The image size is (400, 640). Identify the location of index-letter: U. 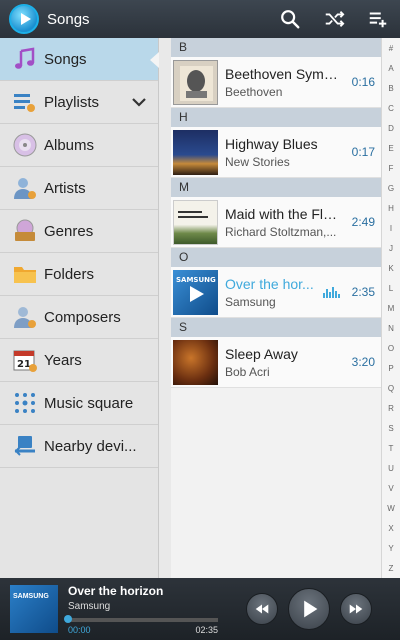
(391, 468).